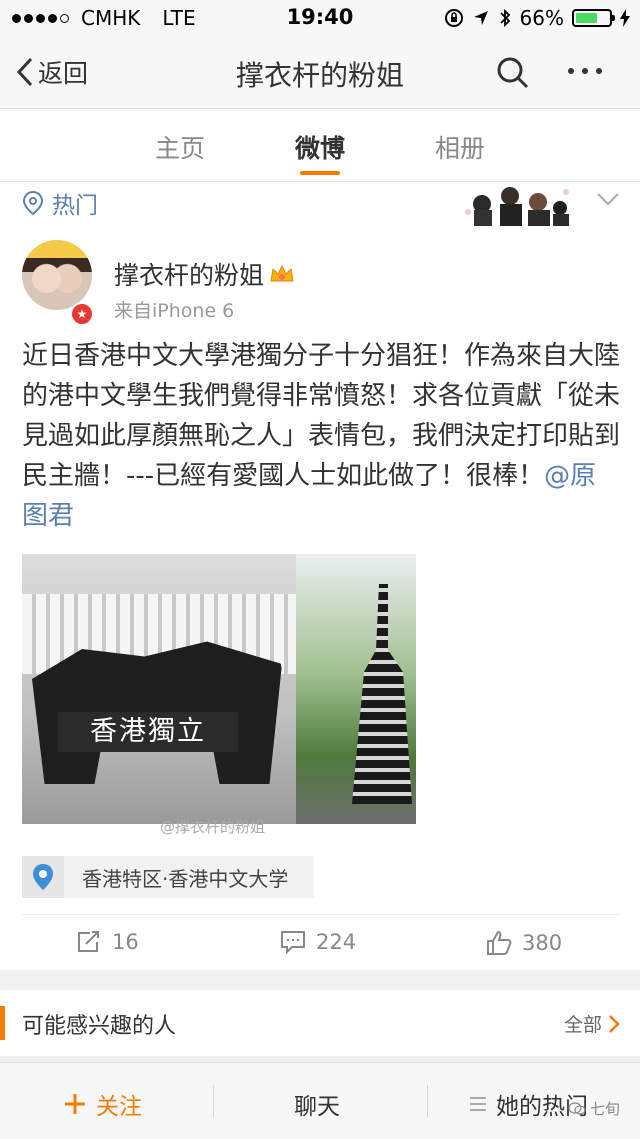 Image resolution: width=640 pixels, height=1139 pixels. What do you see at coordinates (453, 18) in the screenshot?
I see `rotation-lock-icon` at bounding box center [453, 18].